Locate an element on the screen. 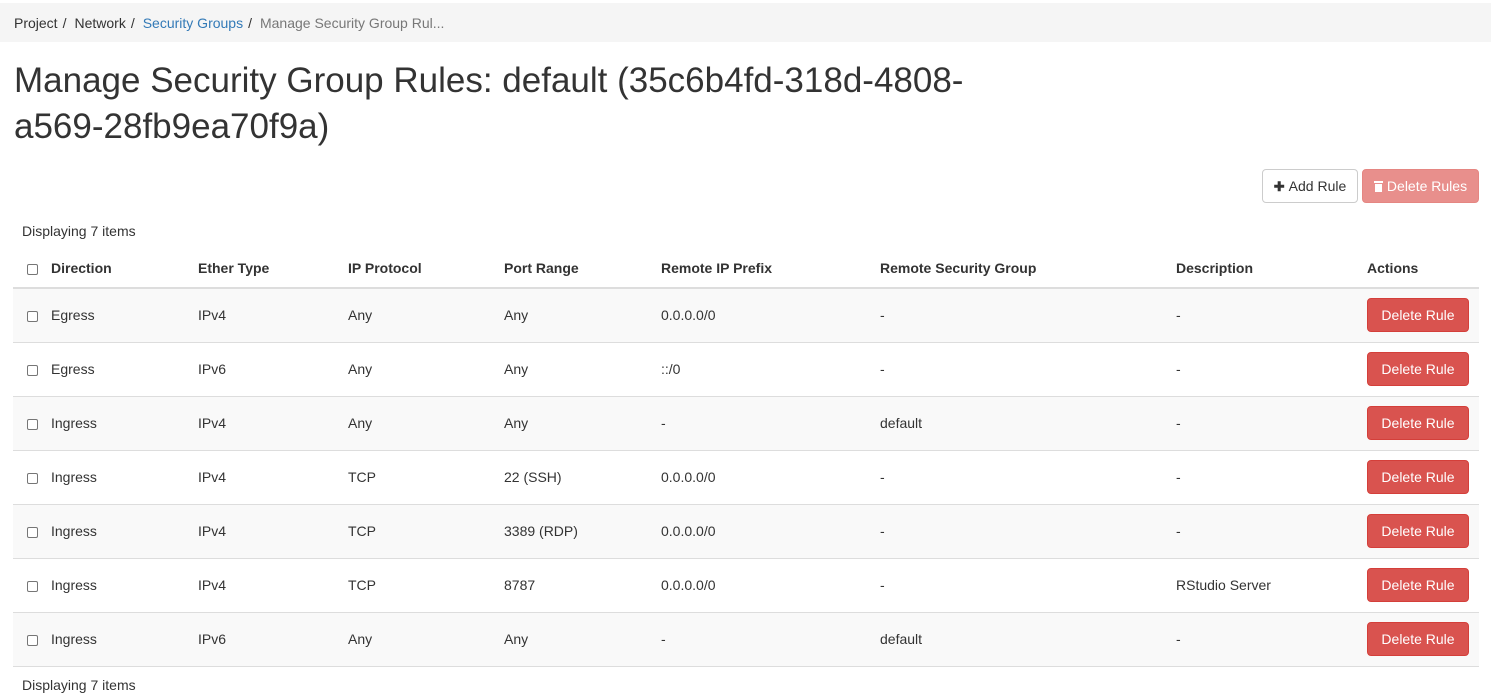 The height and width of the screenshot is (699, 1491). item-count-bottom: Displaying 7 items is located at coordinates (79, 685).